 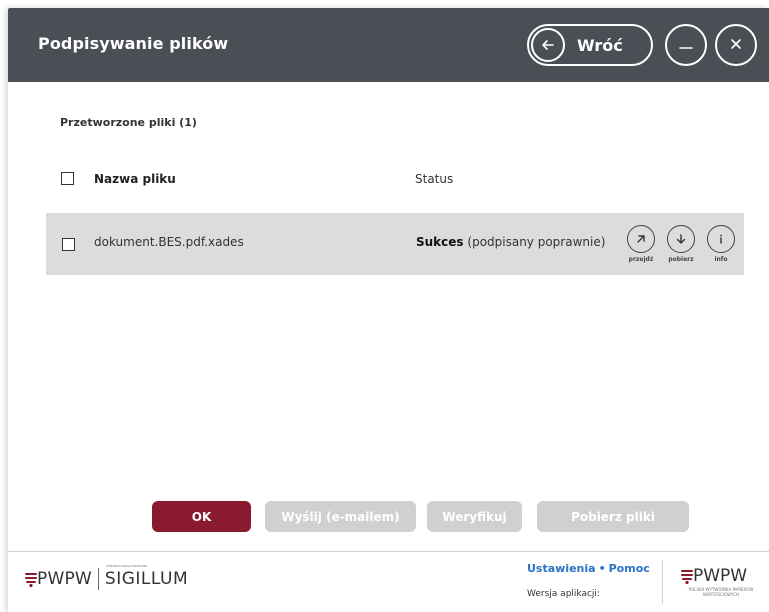 What do you see at coordinates (67, 178) in the screenshot?
I see `select-all-checkbox` at bounding box center [67, 178].